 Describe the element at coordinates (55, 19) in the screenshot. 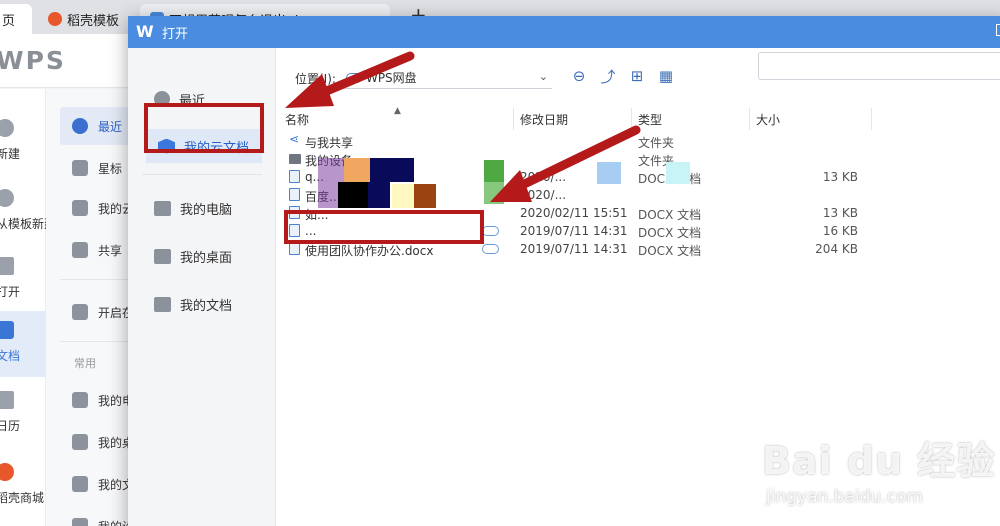

I see `docer-icon` at that location.